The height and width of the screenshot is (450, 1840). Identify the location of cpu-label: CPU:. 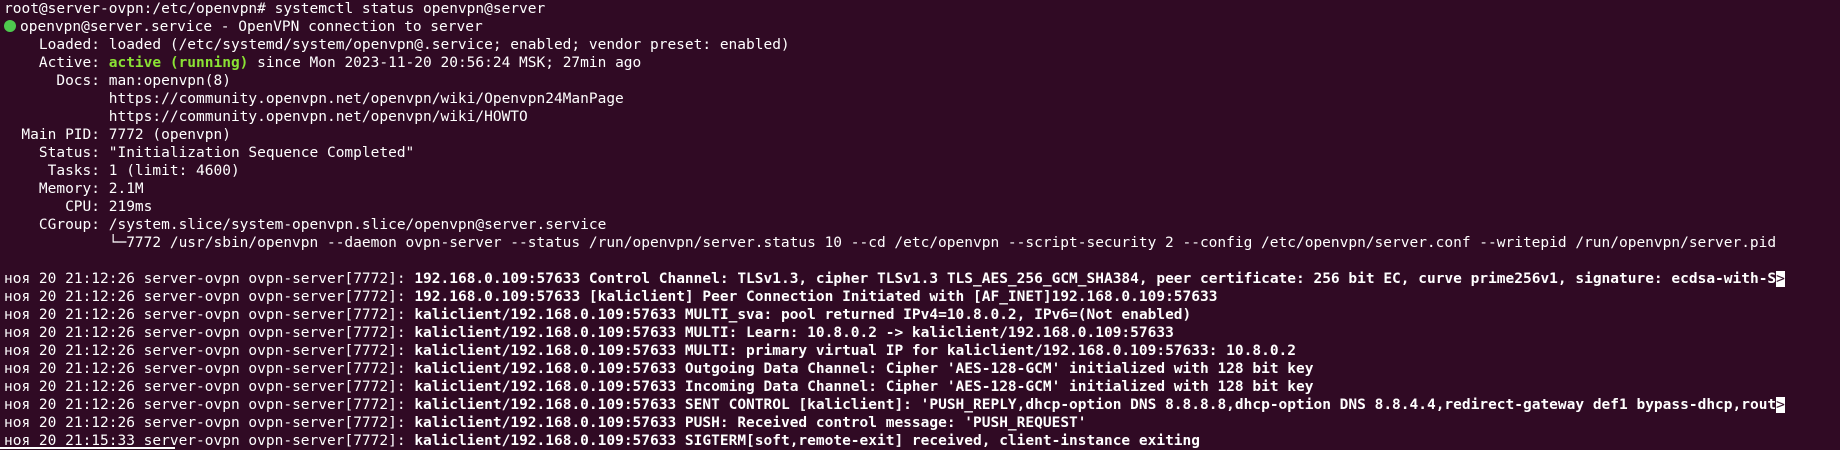
(82, 207).